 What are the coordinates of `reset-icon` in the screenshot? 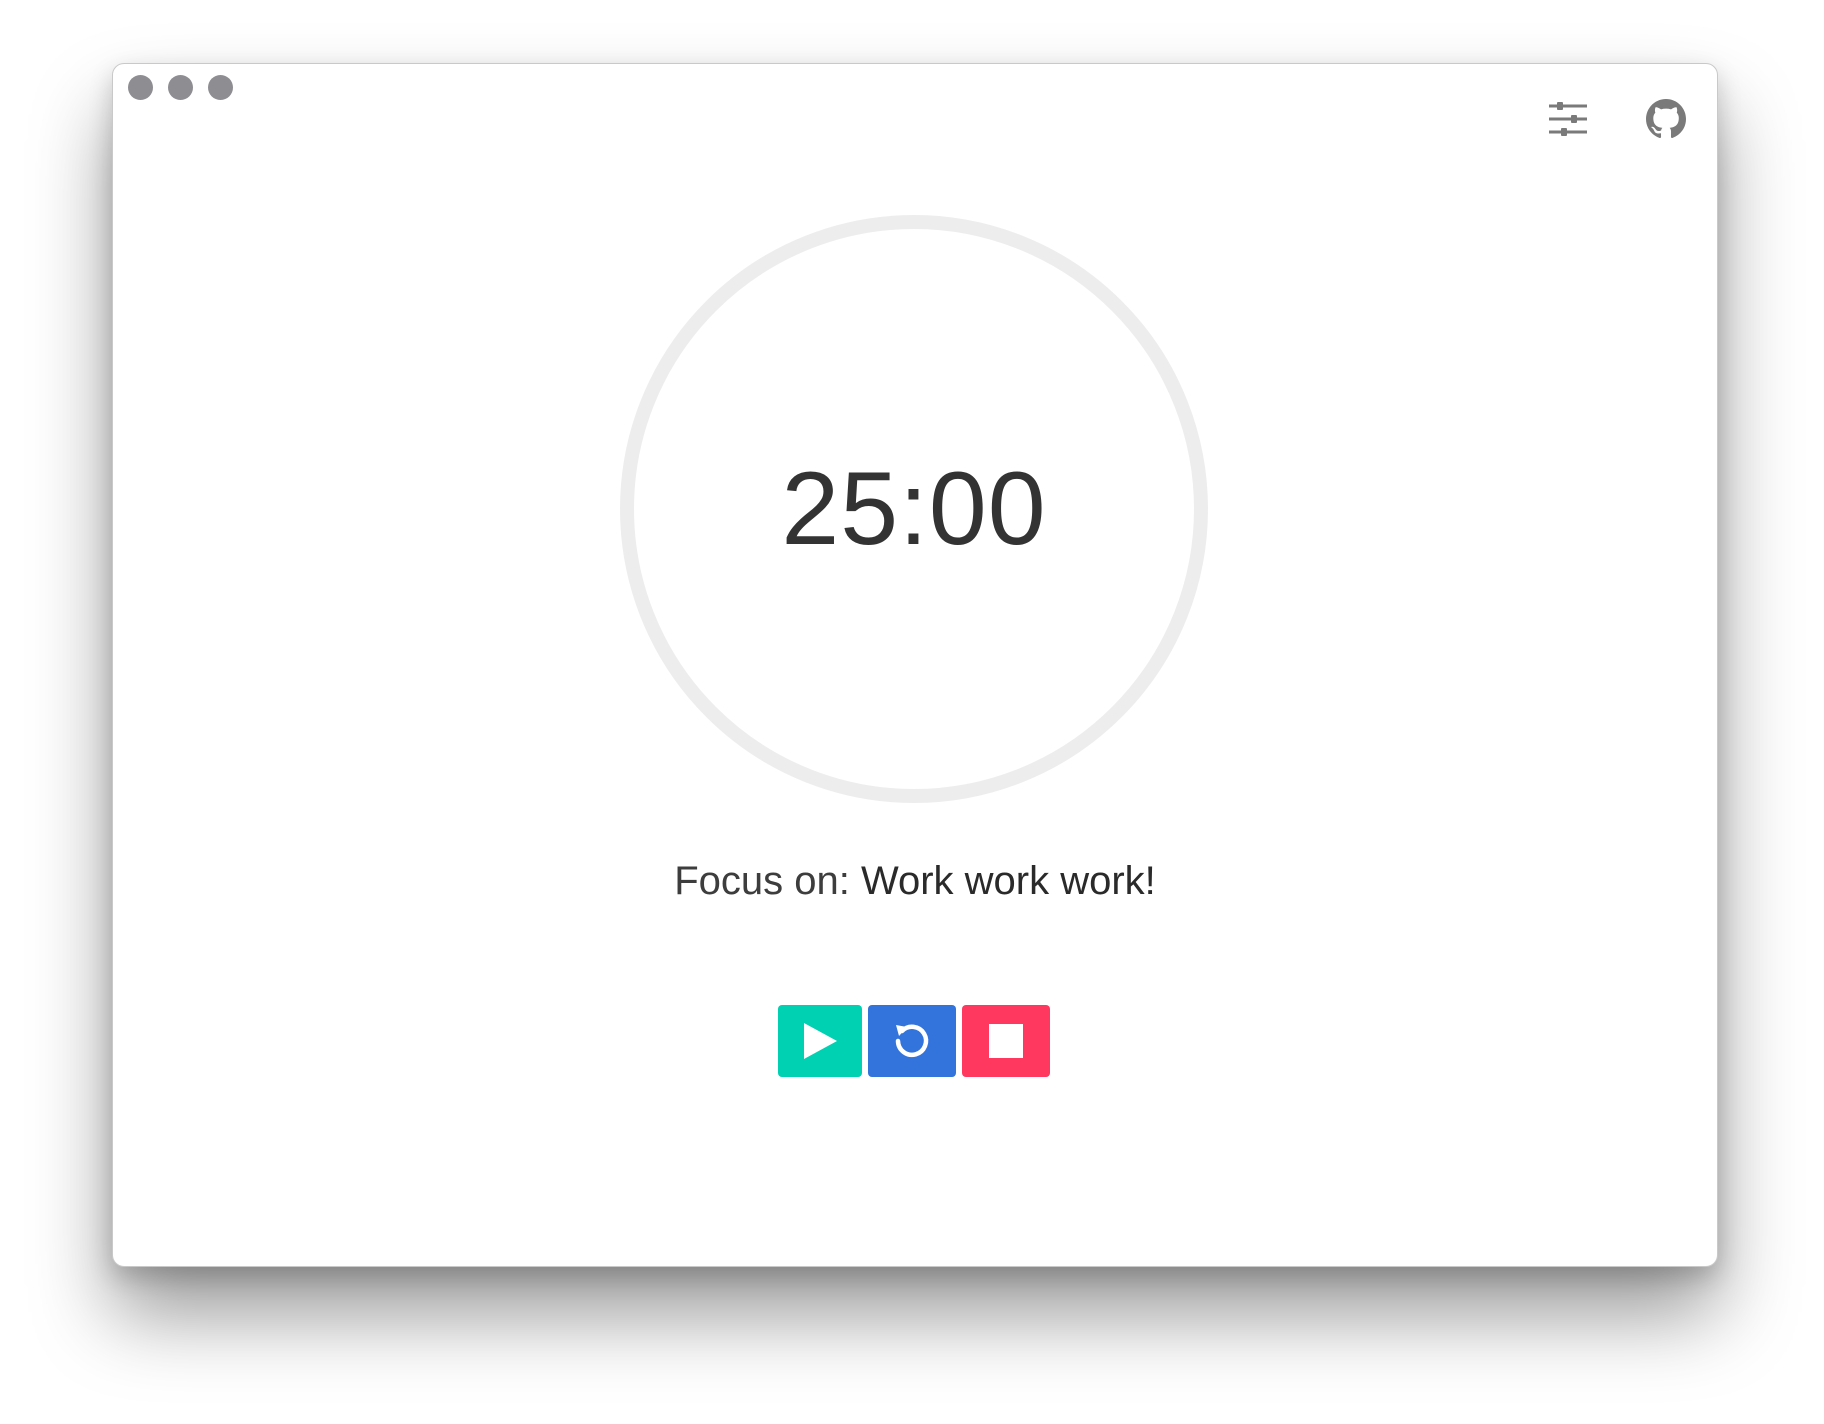 It's located at (912, 1041).